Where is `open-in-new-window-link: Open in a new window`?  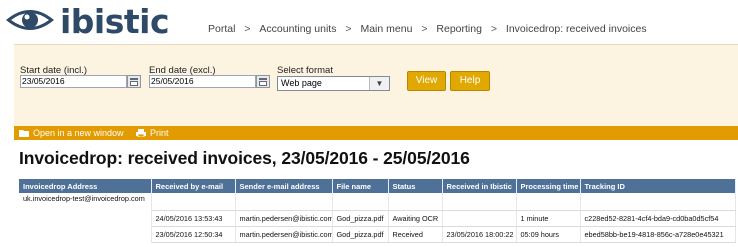
open-in-new-window-link: Open in a new window is located at coordinates (78, 133).